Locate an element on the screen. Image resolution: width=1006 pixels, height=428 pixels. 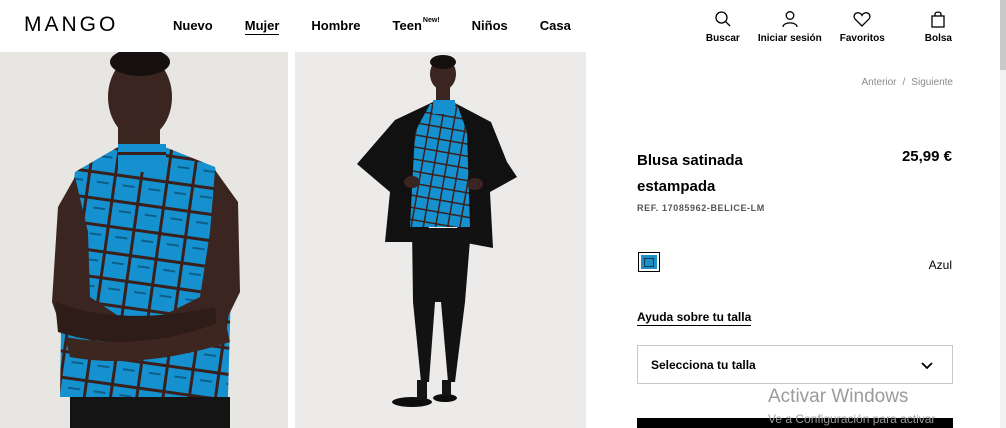
color-swatch-azul is located at coordinates (649, 262).